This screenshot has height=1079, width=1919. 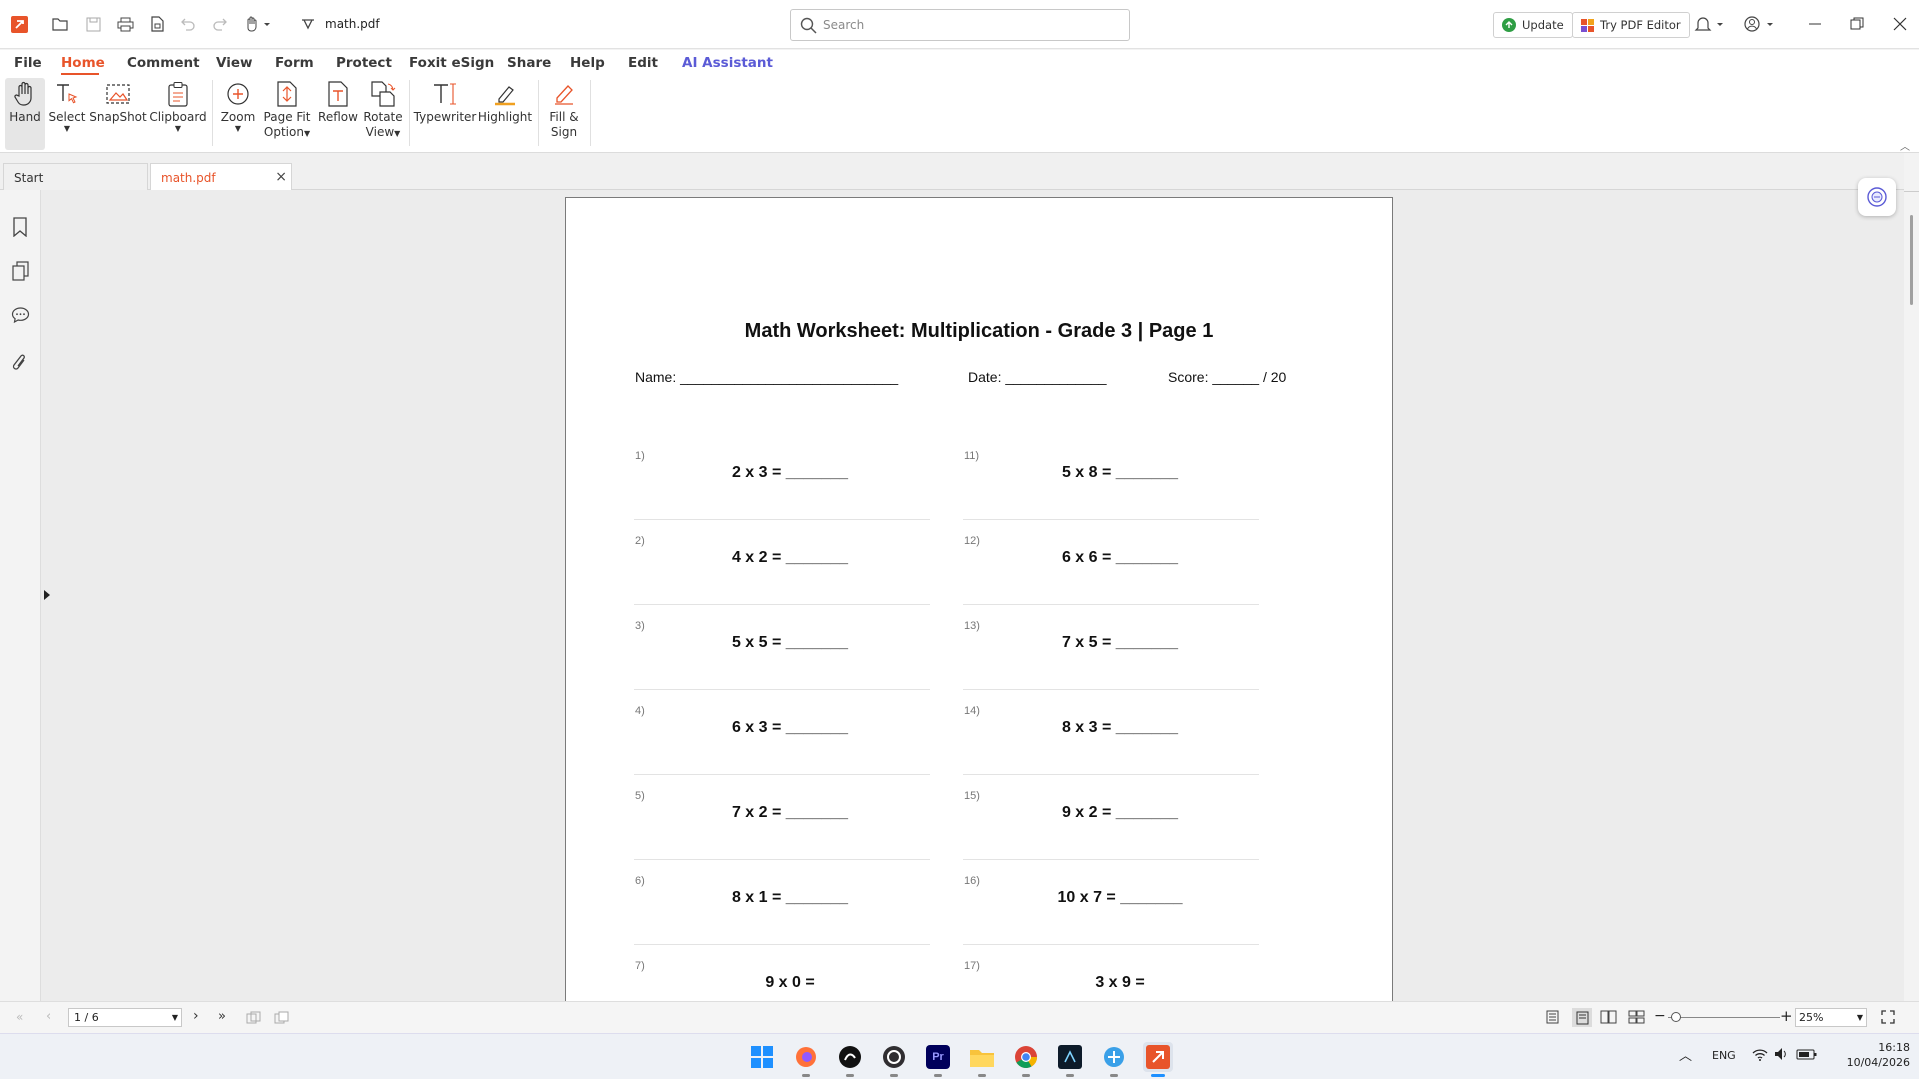 What do you see at coordinates (1877, 197) in the screenshot?
I see `ai-assistant-bubble` at bounding box center [1877, 197].